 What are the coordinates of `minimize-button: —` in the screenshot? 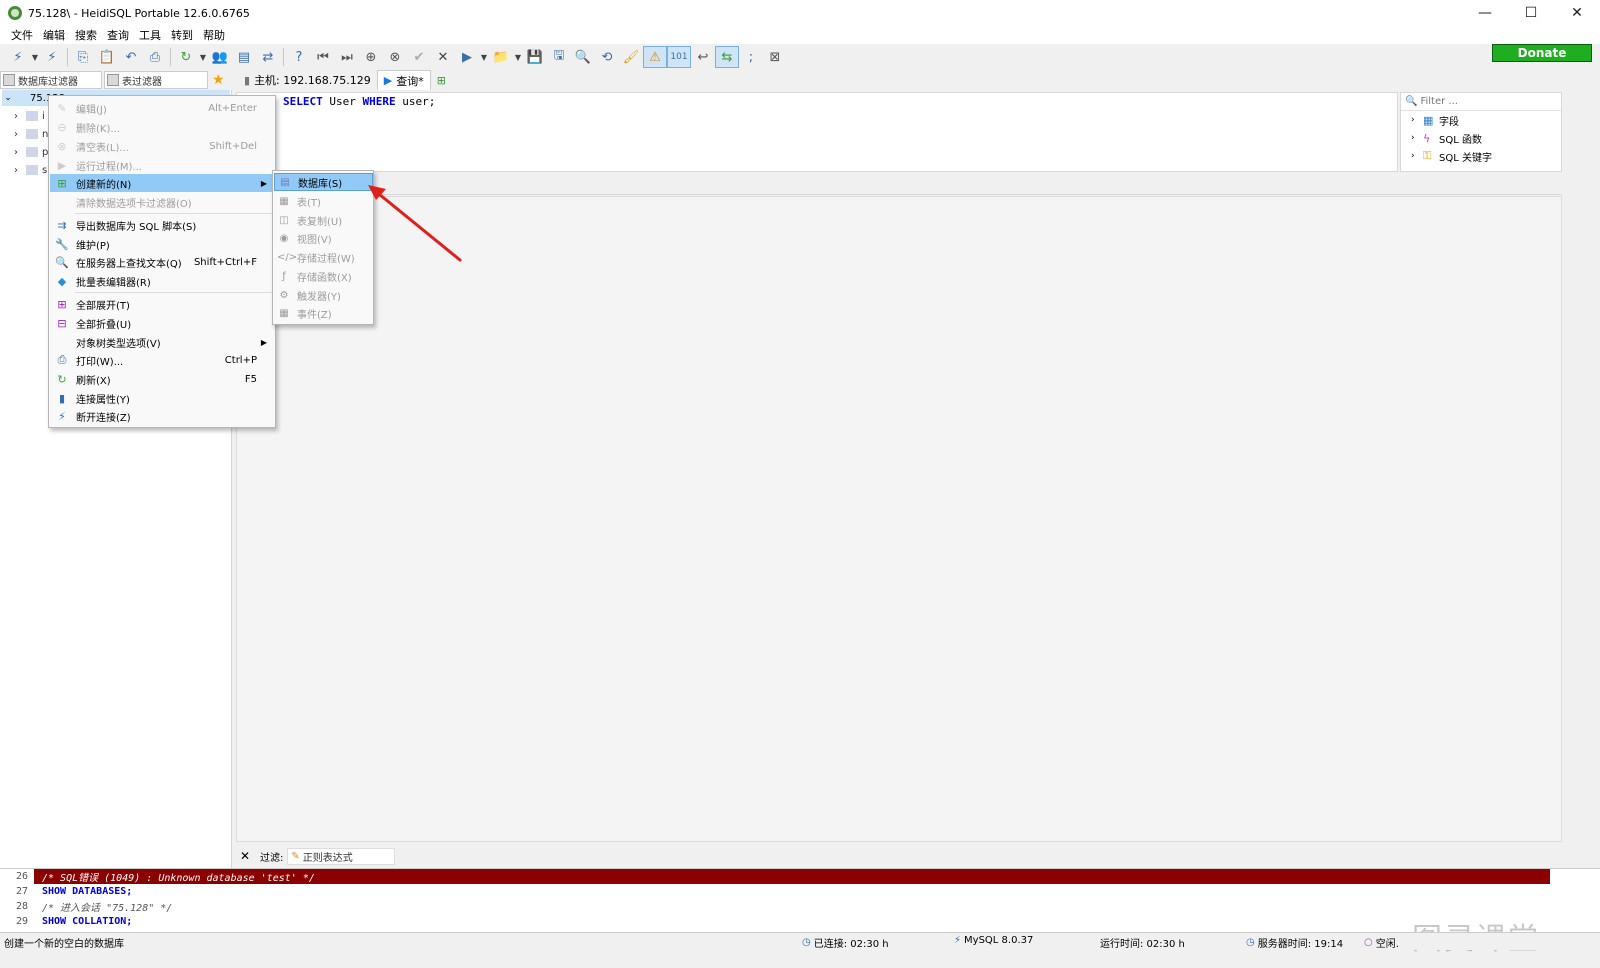 It's located at (1485, 13).